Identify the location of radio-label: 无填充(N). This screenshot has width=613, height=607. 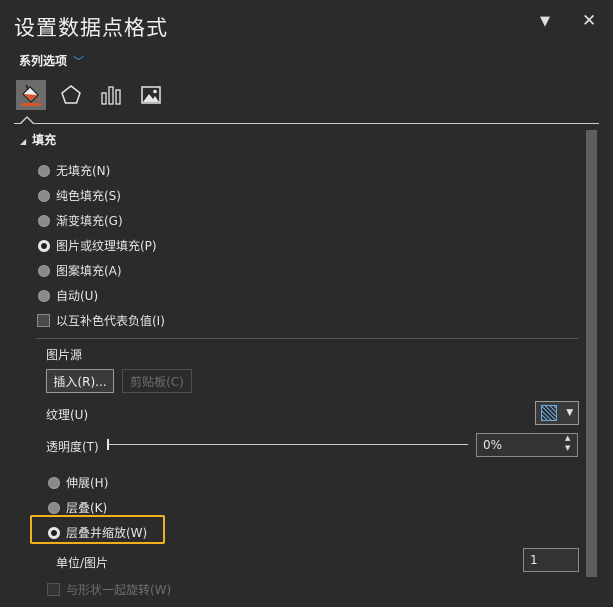
(83, 171).